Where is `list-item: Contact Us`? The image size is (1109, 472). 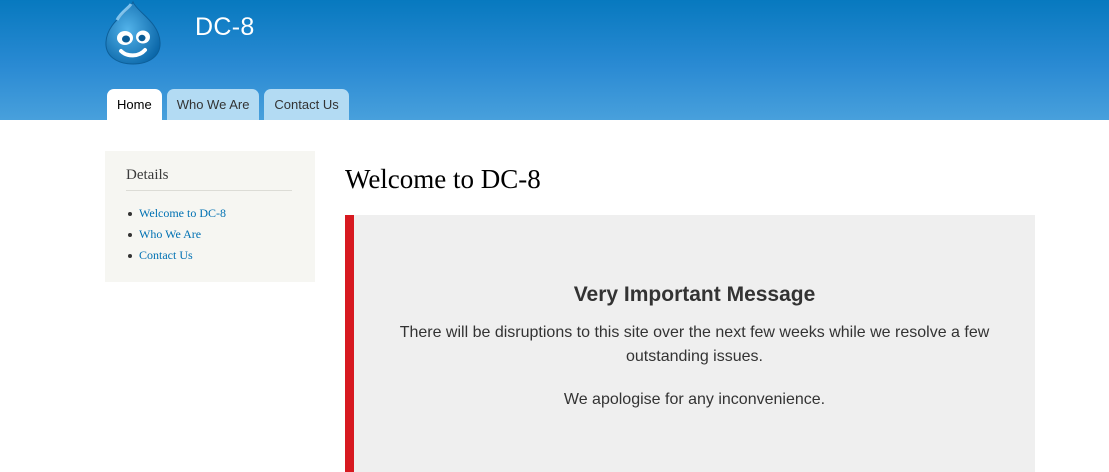
list-item: Contact Us is located at coordinates (211, 255).